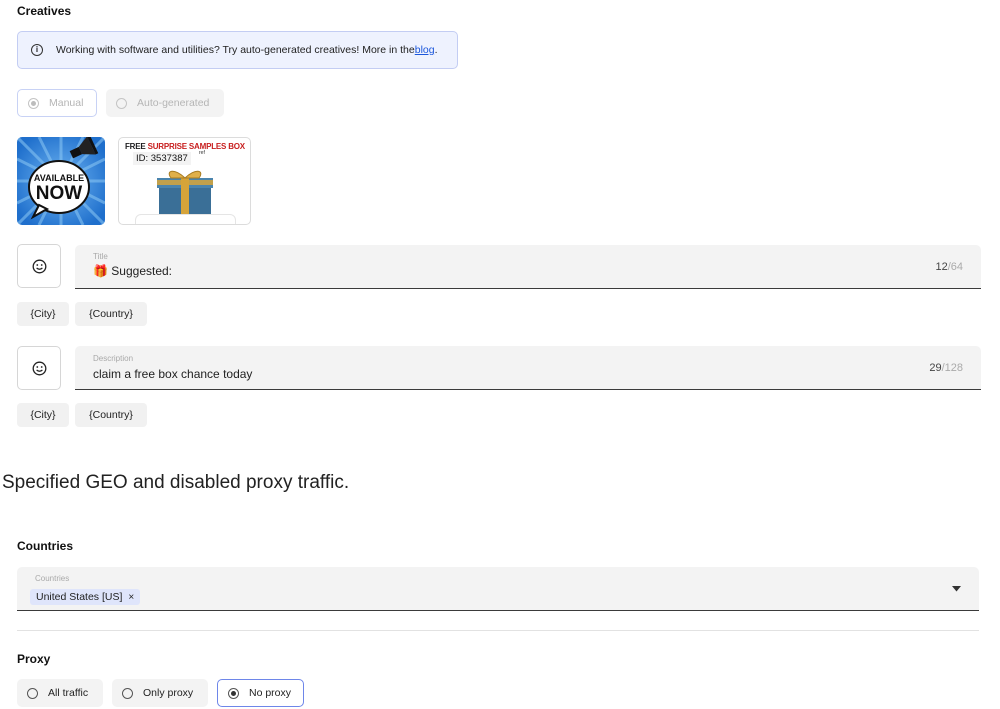 The width and height of the screenshot is (1000, 709). Describe the element at coordinates (37, 50) in the screenshot. I see `info-icon: i` at that location.